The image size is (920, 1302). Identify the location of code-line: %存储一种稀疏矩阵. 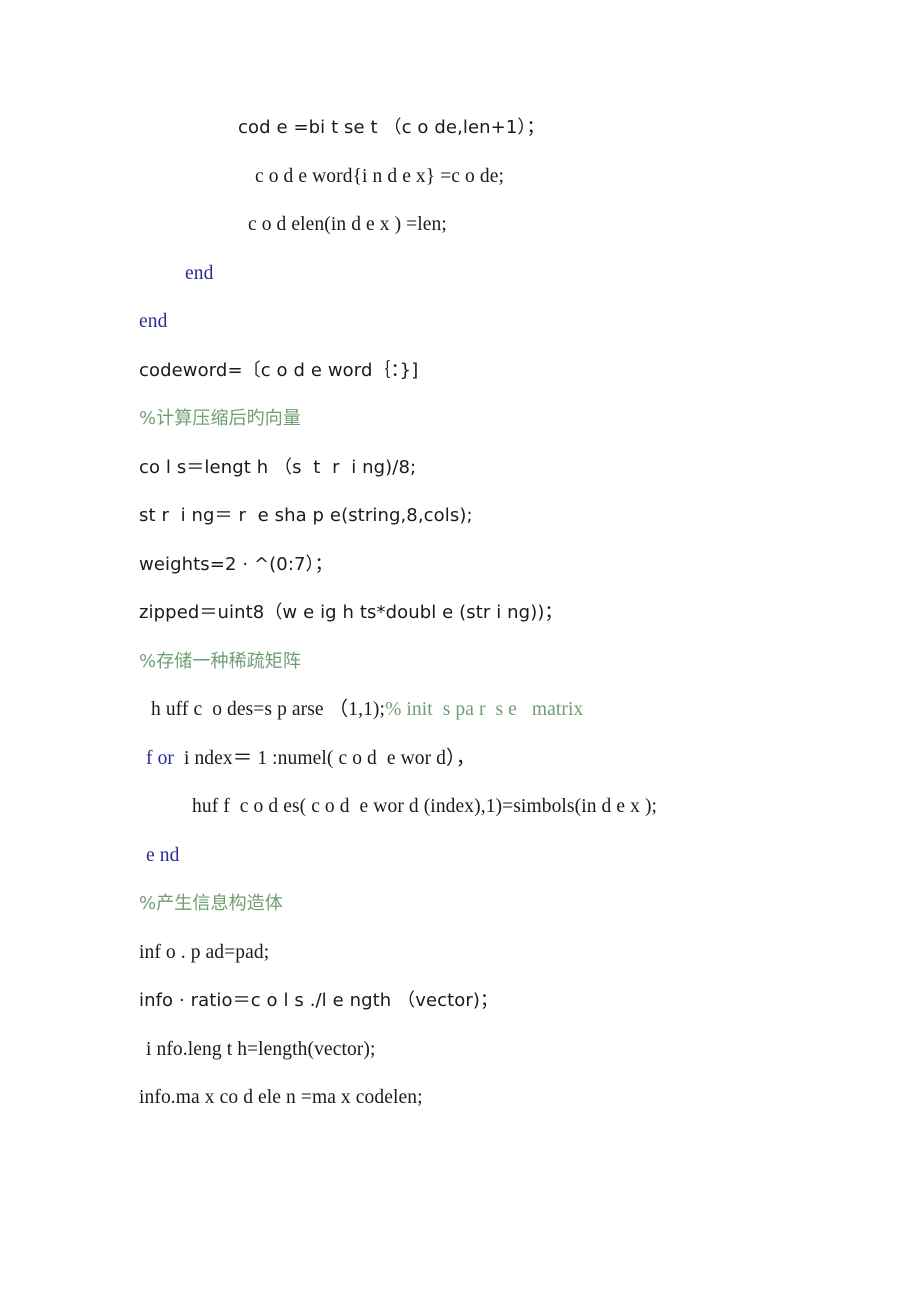
(220, 661).